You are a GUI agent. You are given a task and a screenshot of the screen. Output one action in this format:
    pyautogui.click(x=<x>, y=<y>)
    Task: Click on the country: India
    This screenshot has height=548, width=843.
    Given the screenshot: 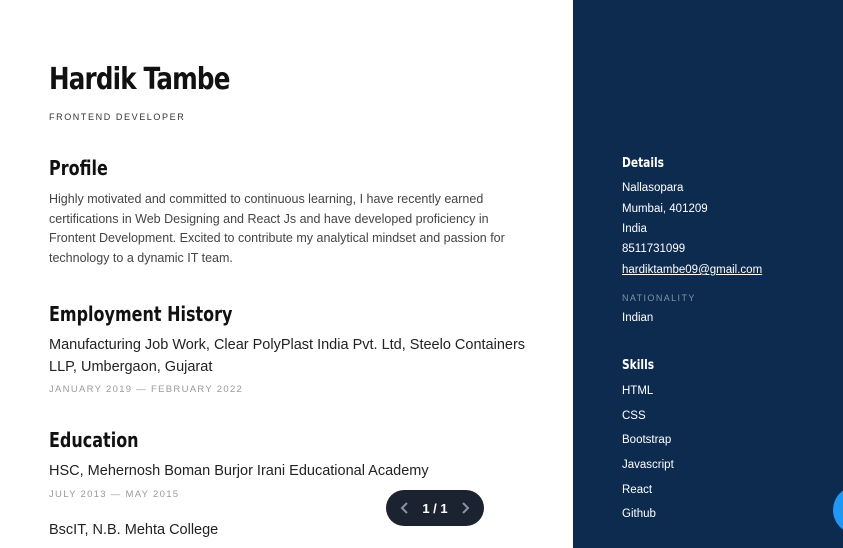 What is the action you would take?
    pyautogui.click(x=634, y=229)
    